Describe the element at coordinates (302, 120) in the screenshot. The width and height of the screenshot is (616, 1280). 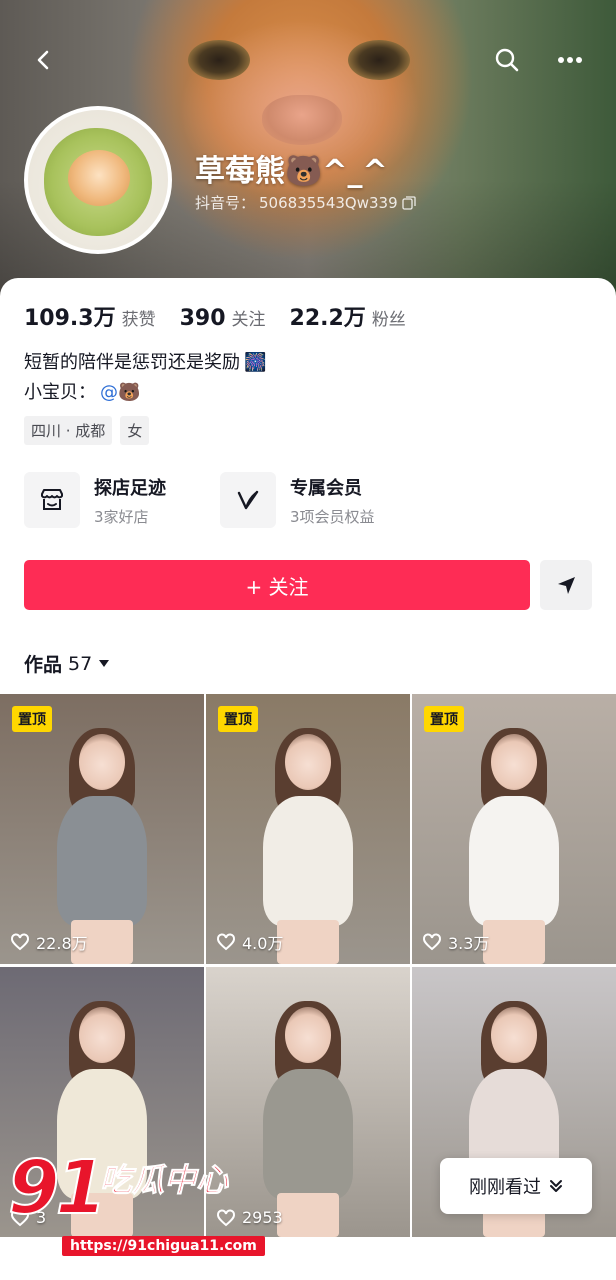
I see `cat-nose` at that location.